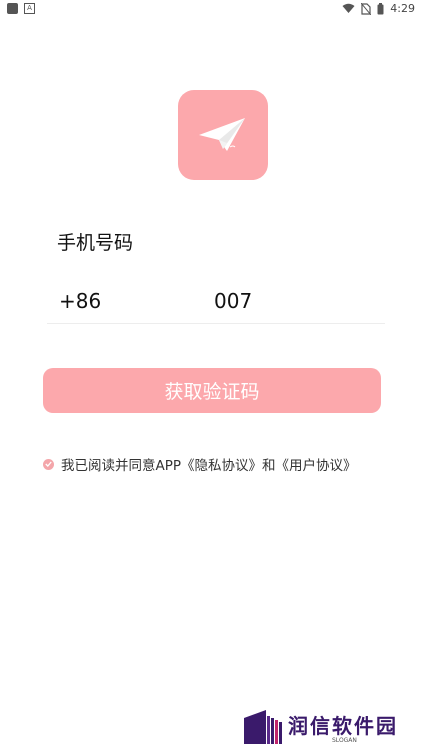  I want to click on wifi-icon, so click(348, 8).